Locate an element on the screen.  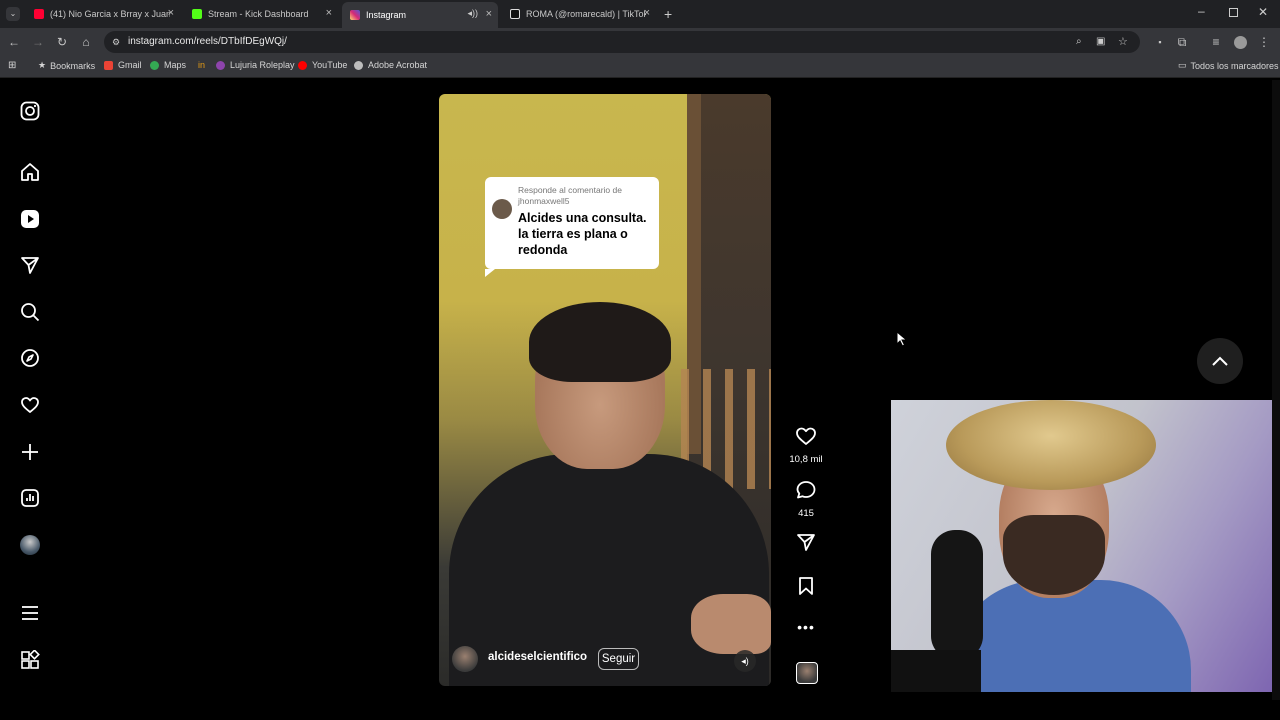
all-bookmarks-label: Todos los marcadores is located at coordinates (1234, 65).